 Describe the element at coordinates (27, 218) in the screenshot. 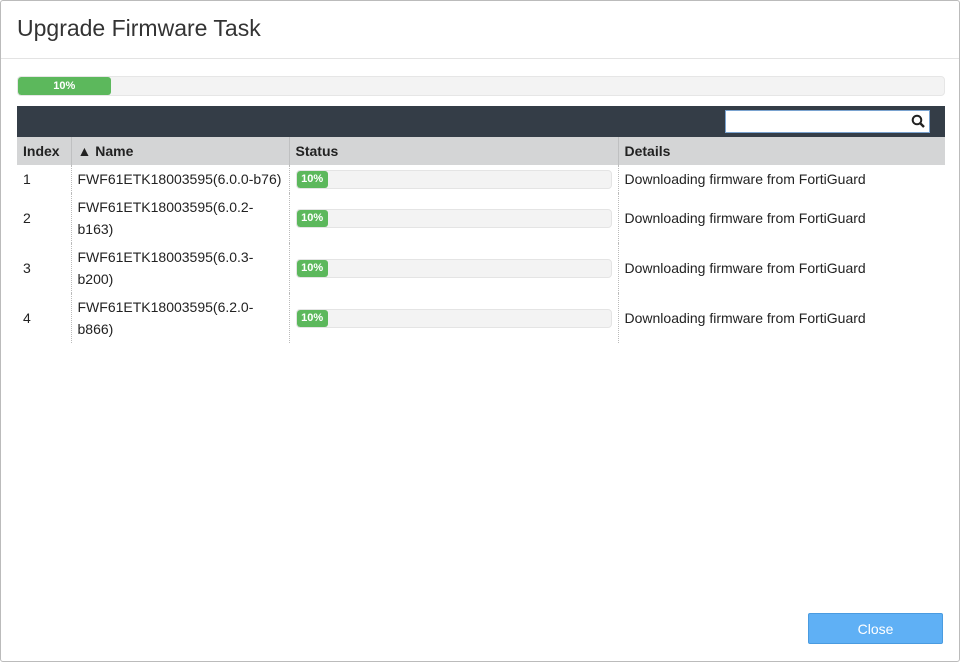

I see `row-index: 2` at that location.